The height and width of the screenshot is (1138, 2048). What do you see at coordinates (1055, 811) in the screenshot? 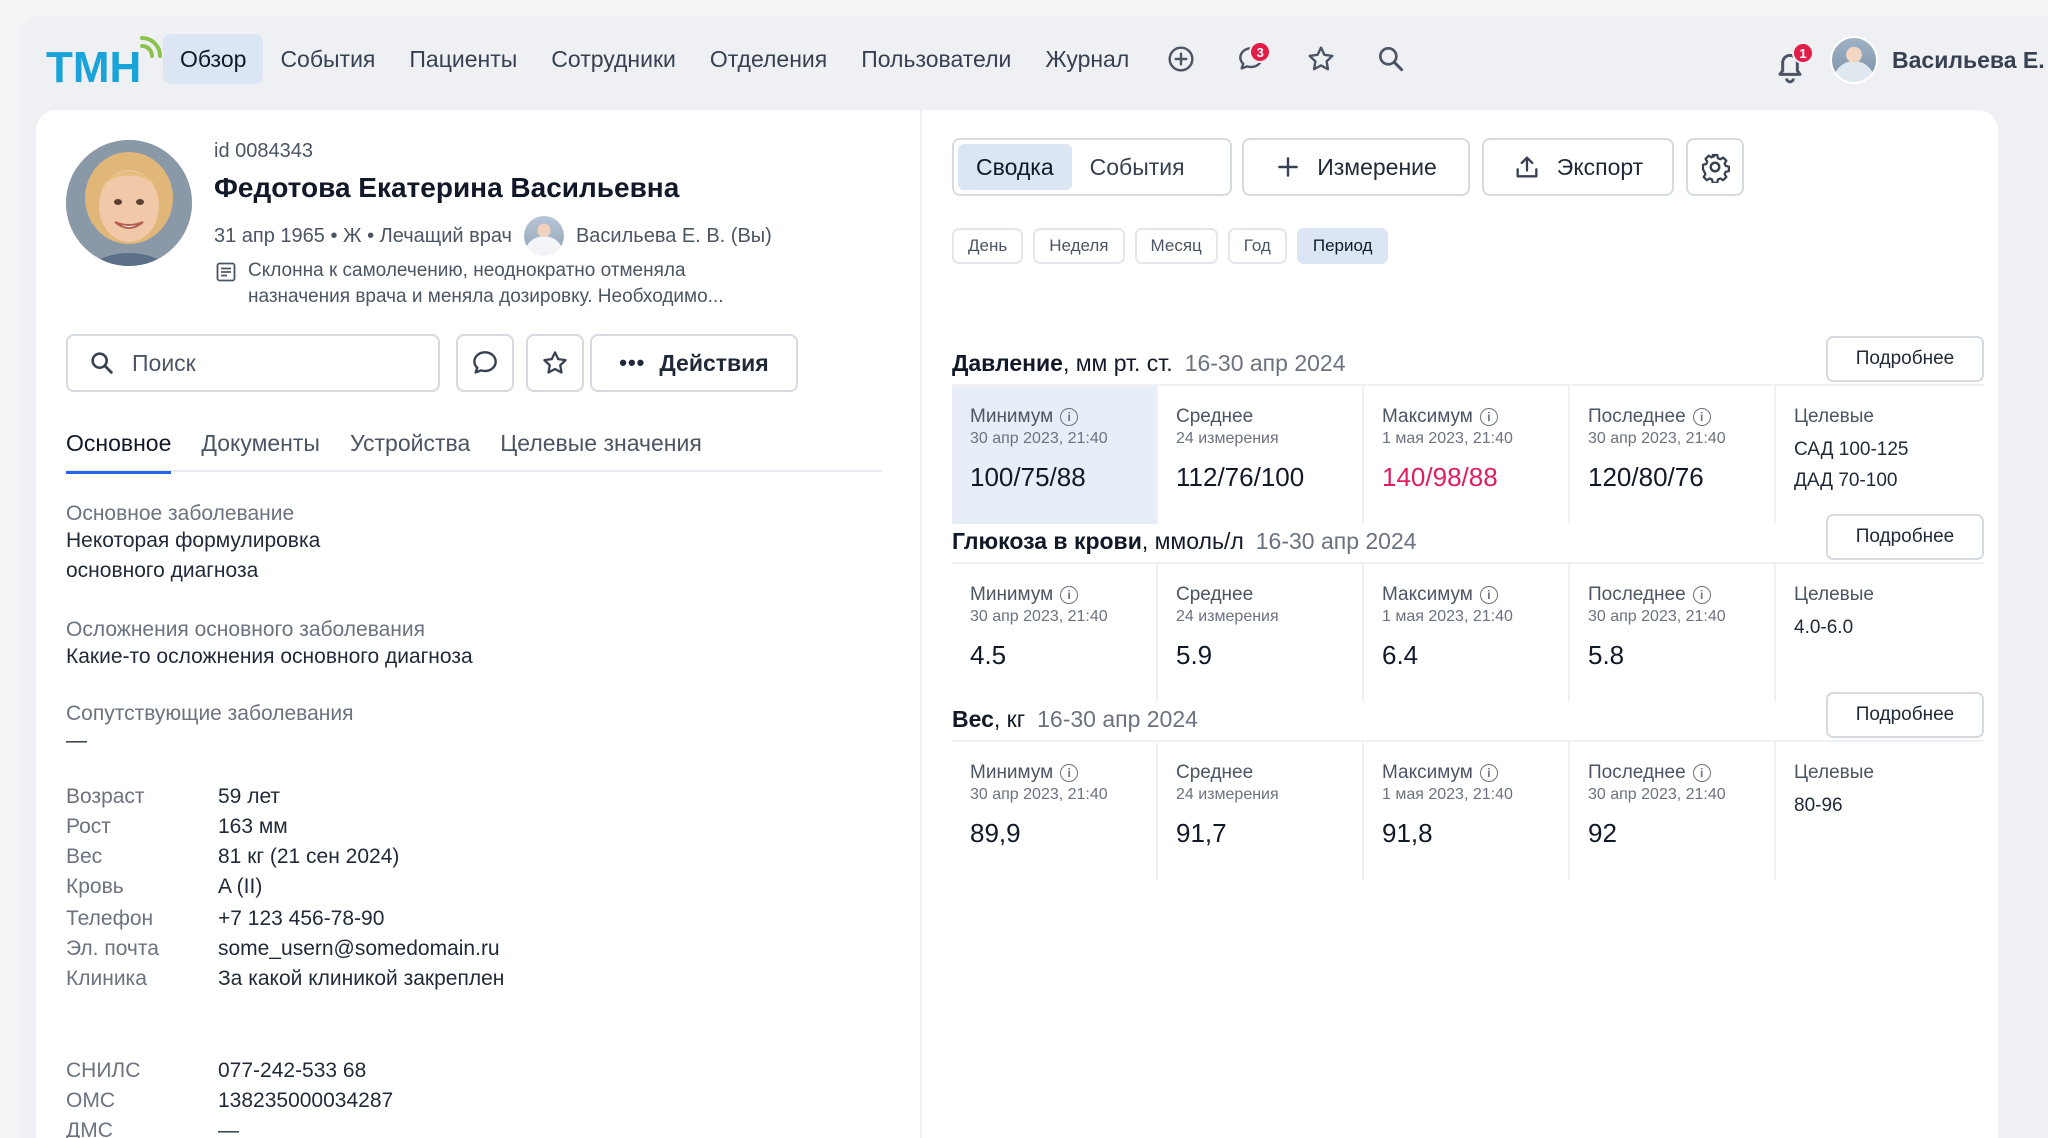
I see `stat-cell: Минимум i 30 апр 2023, 21:40 89,9` at bounding box center [1055, 811].